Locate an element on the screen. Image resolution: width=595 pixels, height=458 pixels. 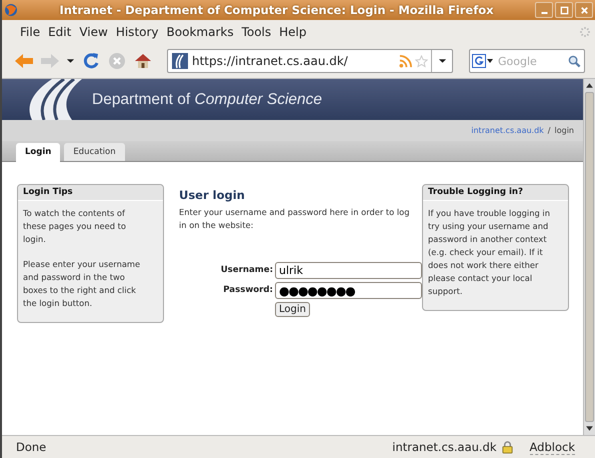
minimize-icon is located at coordinates (544, 13).